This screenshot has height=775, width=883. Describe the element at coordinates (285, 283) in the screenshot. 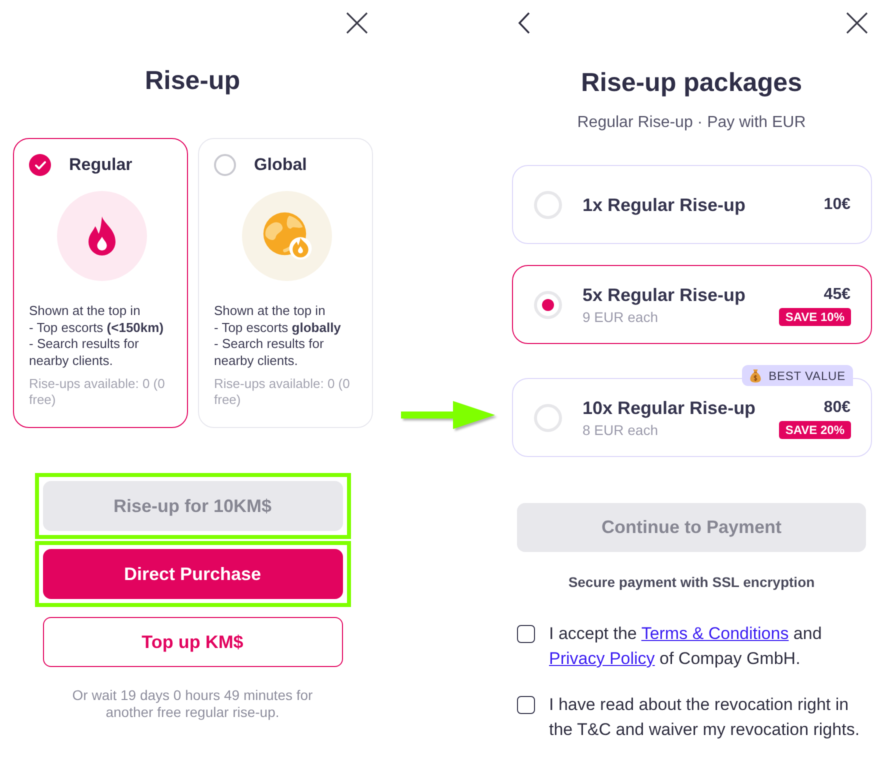

I see `option-card: Global Shown at the top in - Top escorts globally - Search results for nearby clients. Rise-ups available: 0 (0 free)` at that location.